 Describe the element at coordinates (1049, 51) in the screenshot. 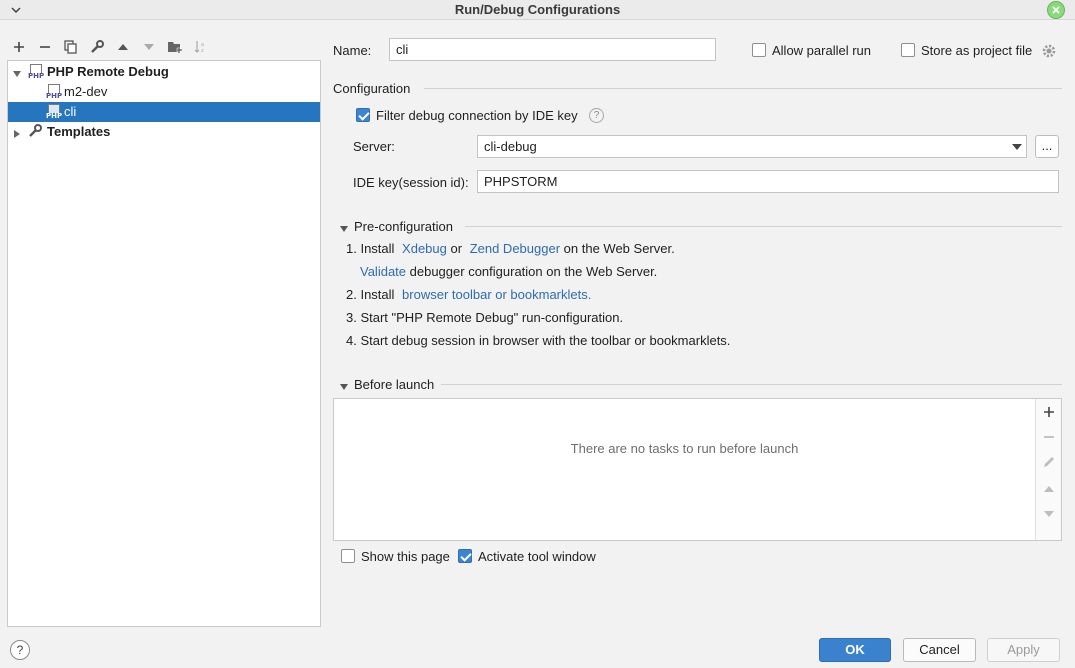

I see `gear-icon` at that location.